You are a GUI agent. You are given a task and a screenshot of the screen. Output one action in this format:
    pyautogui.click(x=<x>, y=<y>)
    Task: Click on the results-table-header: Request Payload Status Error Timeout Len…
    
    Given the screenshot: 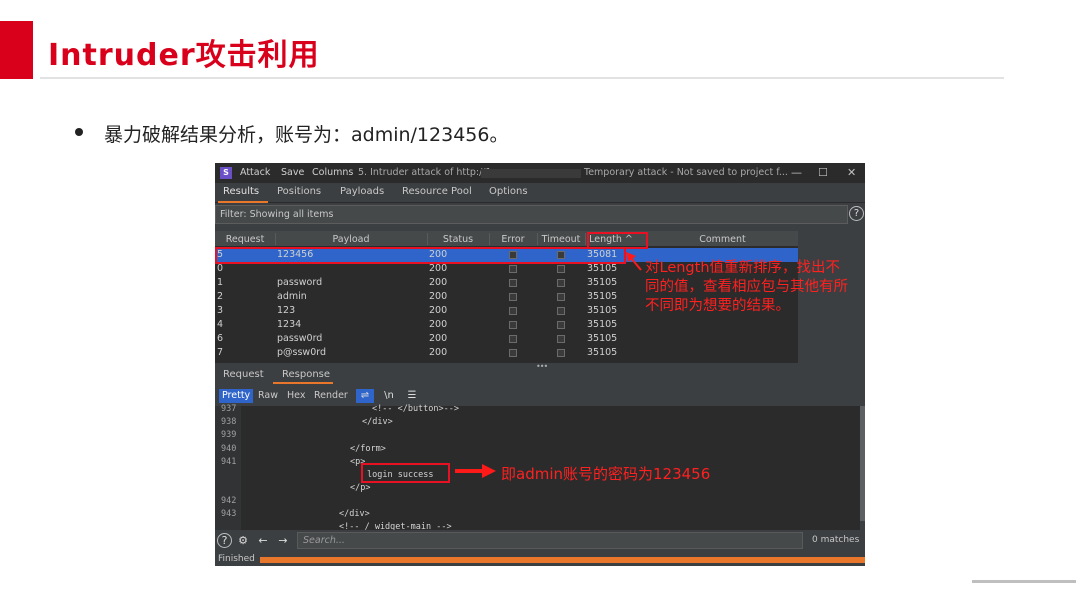 What is the action you would take?
    pyautogui.click(x=506, y=239)
    